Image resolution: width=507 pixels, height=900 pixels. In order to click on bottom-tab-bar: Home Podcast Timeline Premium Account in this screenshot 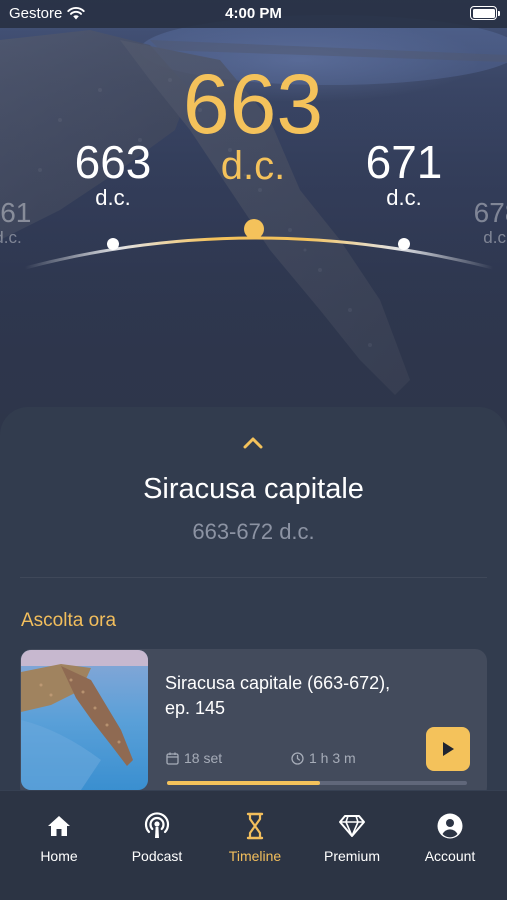, I will do `click(253, 845)`.